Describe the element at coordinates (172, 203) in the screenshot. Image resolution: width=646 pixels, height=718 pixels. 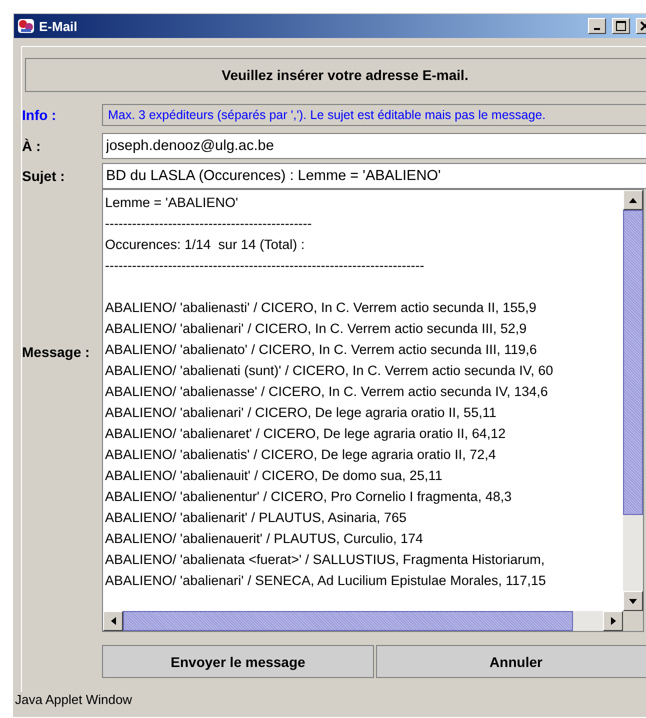
I see `message-line: Lemme = 'ABALIENO'` at that location.